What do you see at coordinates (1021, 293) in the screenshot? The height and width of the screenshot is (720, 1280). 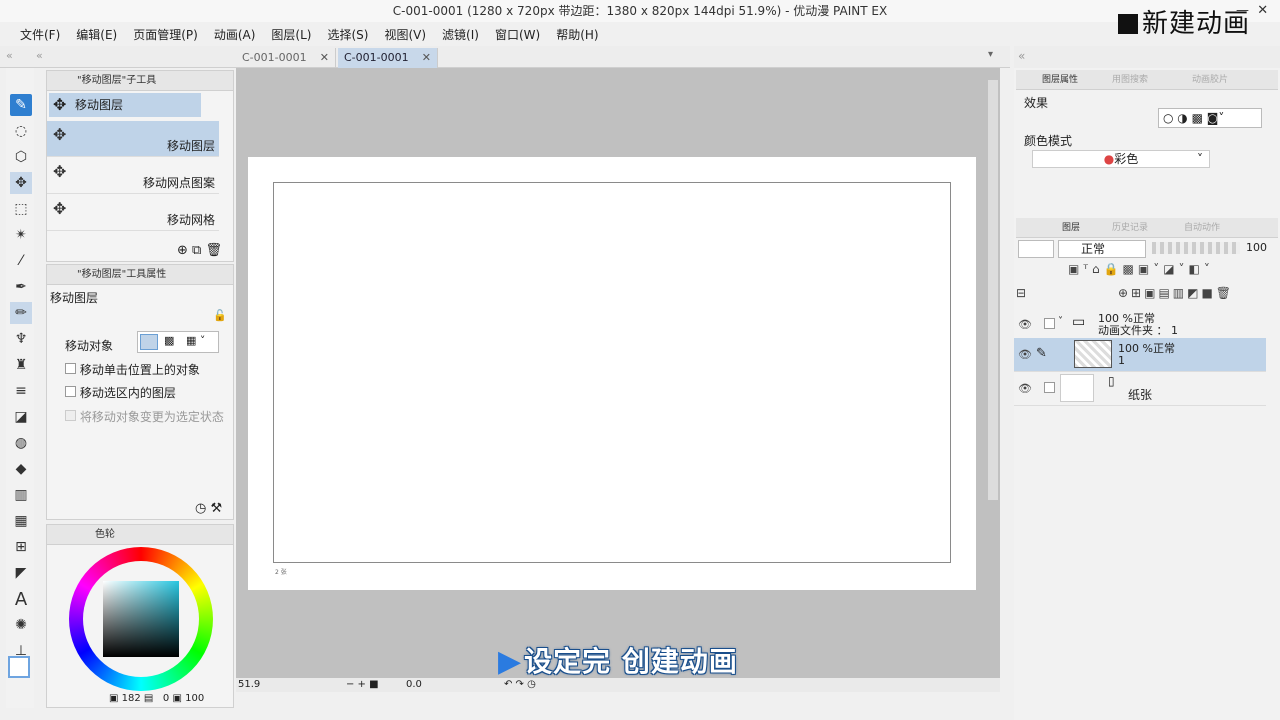 I see `layer-menu-icon: ⊟` at bounding box center [1021, 293].